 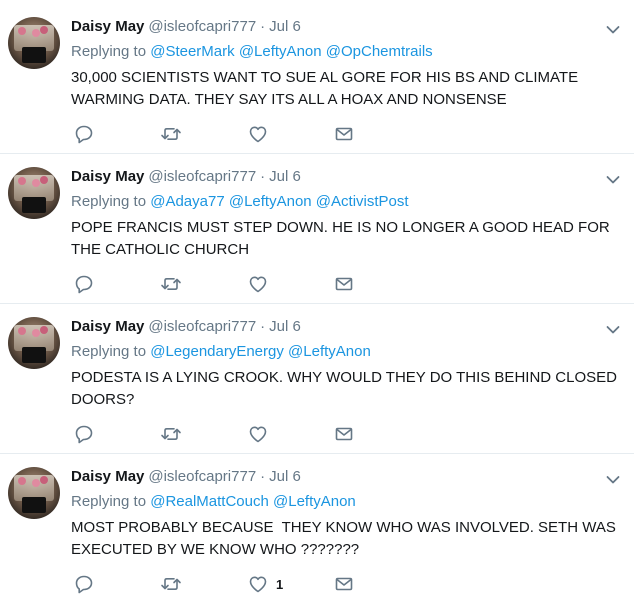 I want to click on replying-to: Replying to @RealMattCouch @LeftyAnon, so click(x=213, y=502).